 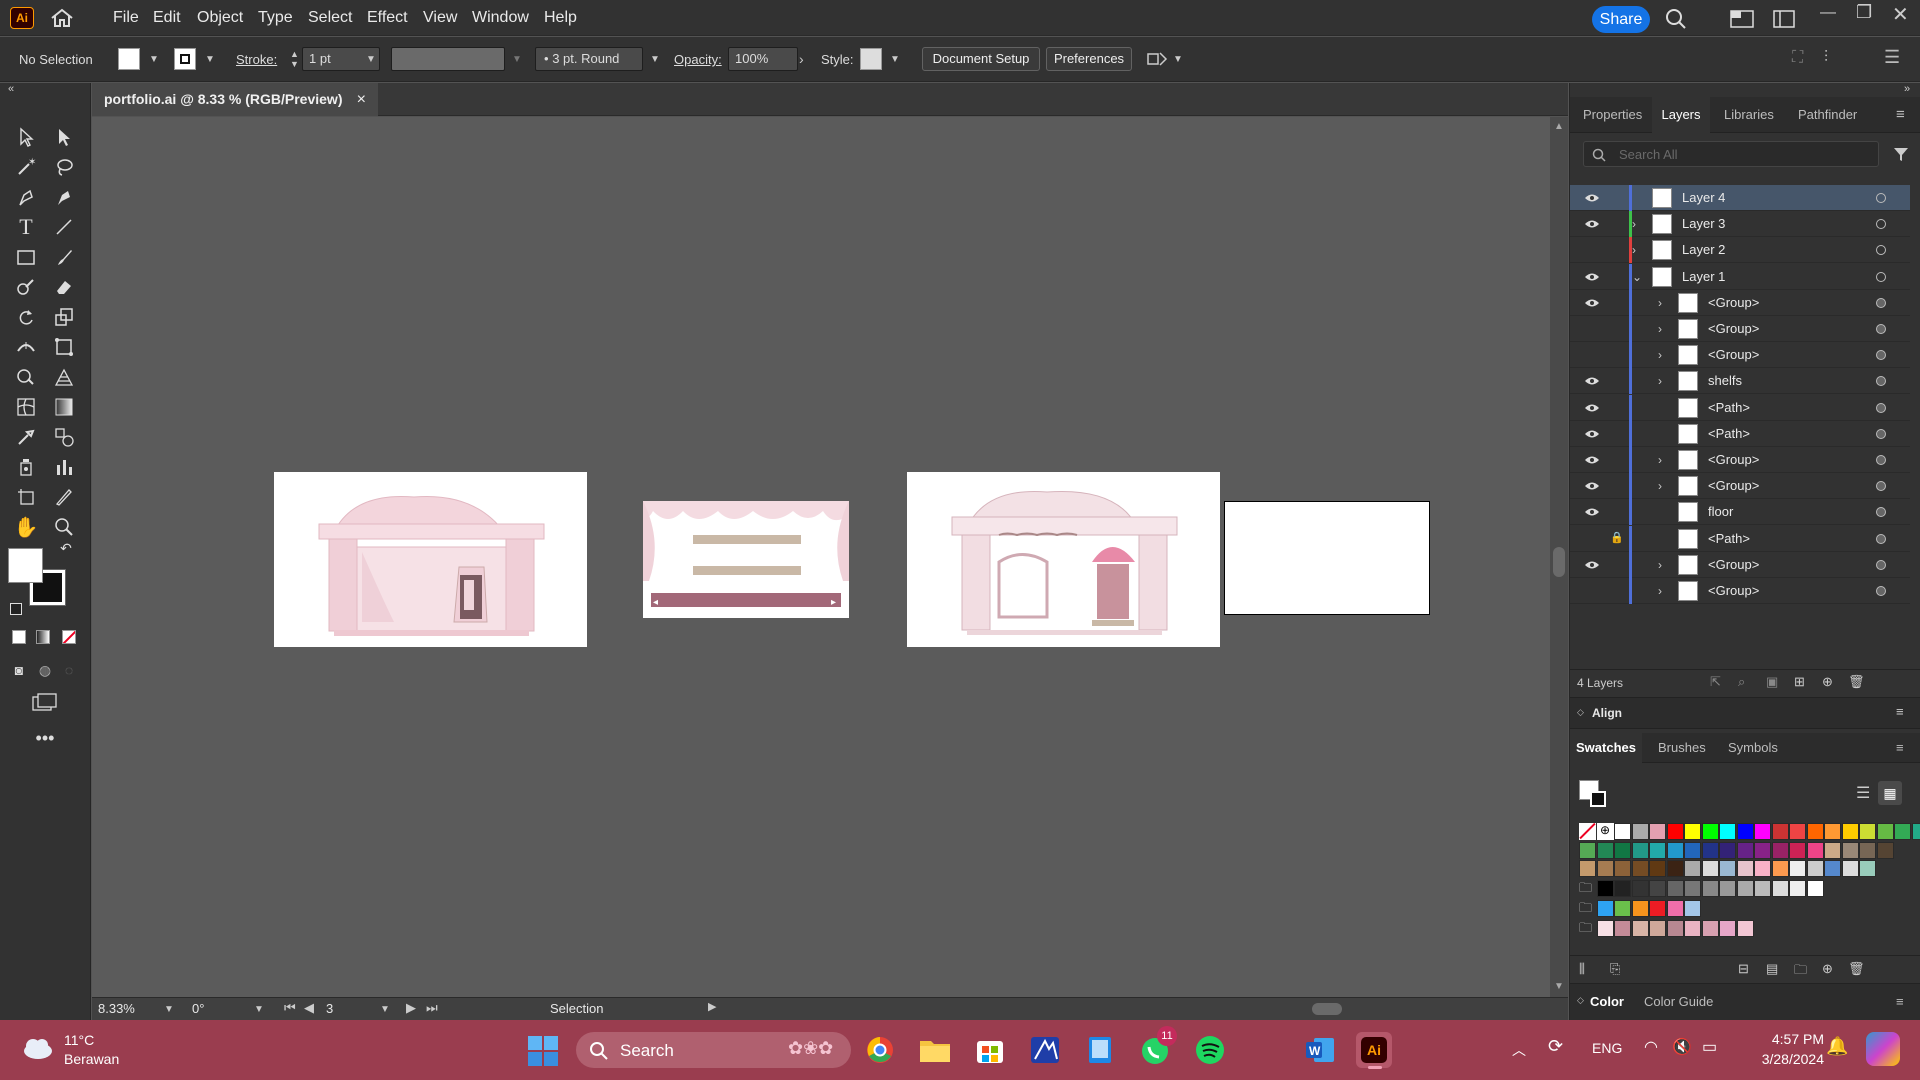 I want to click on chevron-right-icon: ›, so click(x=801, y=59).